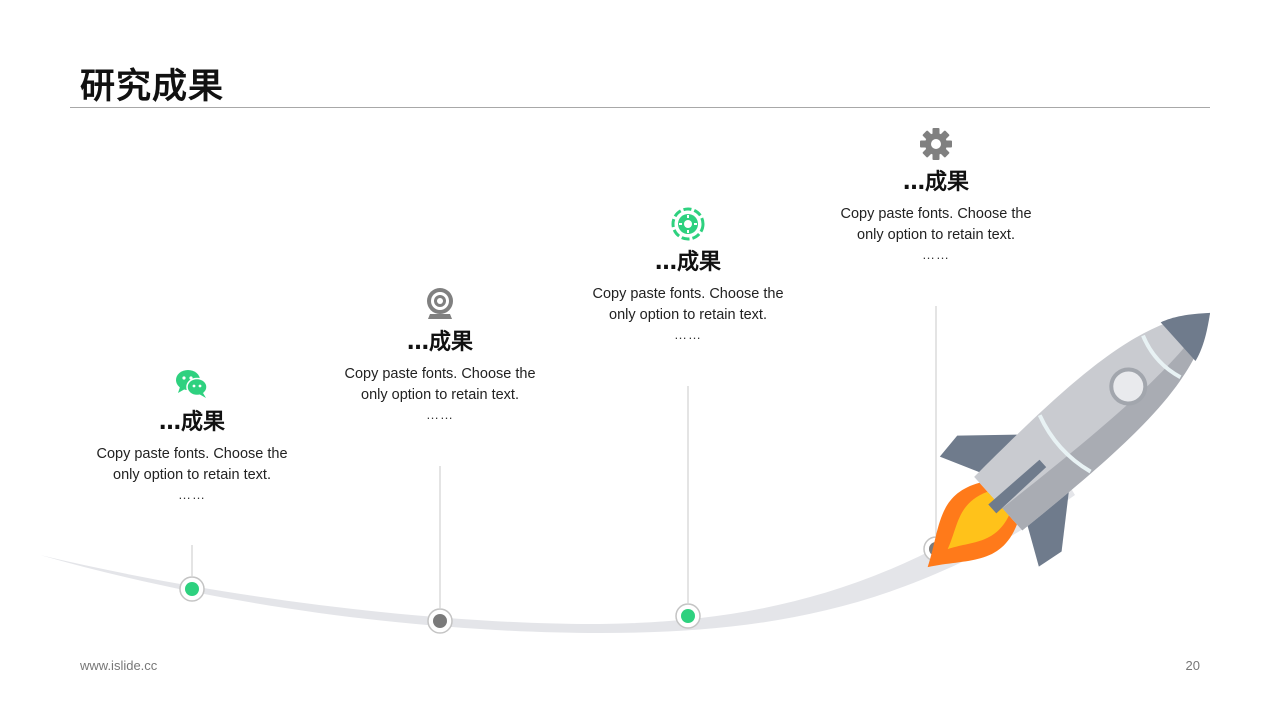 This screenshot has height=720, width=1280. I want to click on footer-url: www.islide.cc, so click(118, 665).